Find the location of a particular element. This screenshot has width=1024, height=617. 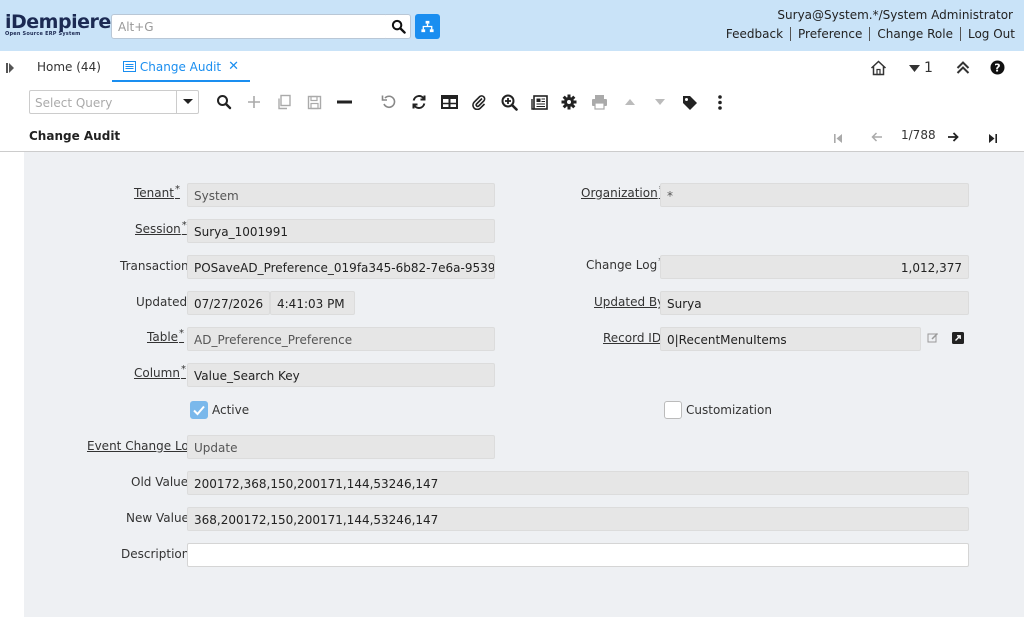

tag-icon is located at coordinates (690, 102).